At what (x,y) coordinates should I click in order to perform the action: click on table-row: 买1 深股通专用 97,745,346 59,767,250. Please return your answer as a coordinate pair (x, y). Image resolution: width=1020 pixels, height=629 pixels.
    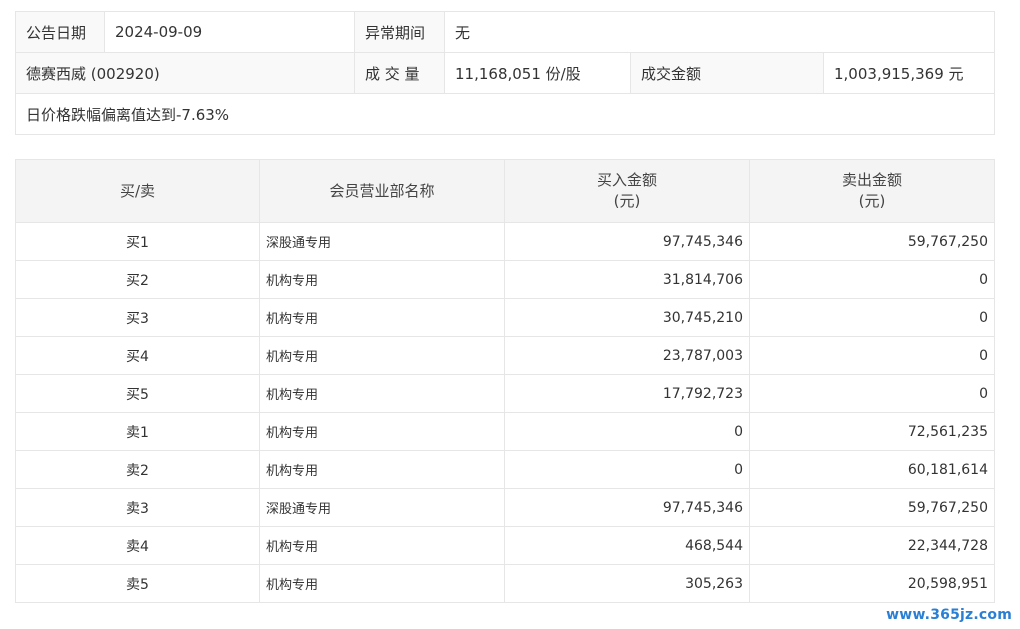
    Looking at the image, I should click on (505, 241).